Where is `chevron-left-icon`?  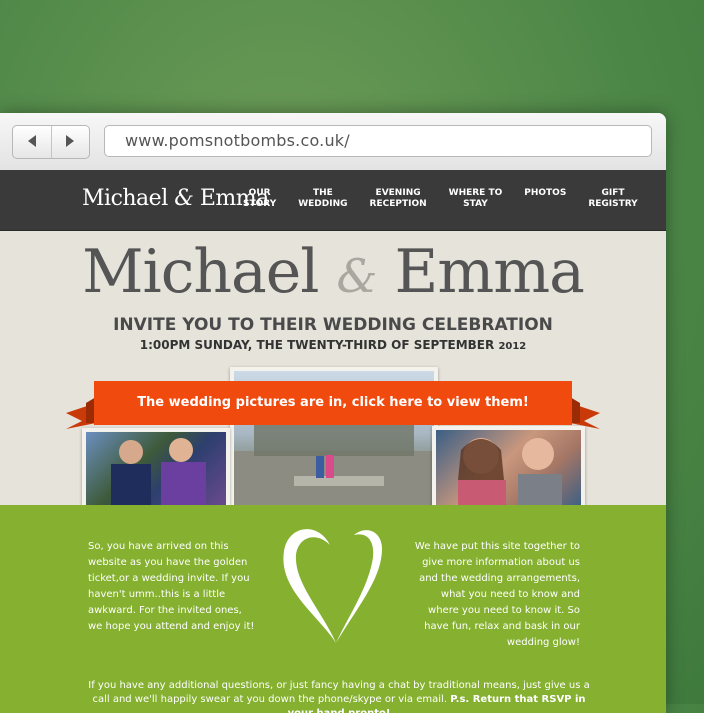 chevron-left-icon is located at coordinates (32, 142).